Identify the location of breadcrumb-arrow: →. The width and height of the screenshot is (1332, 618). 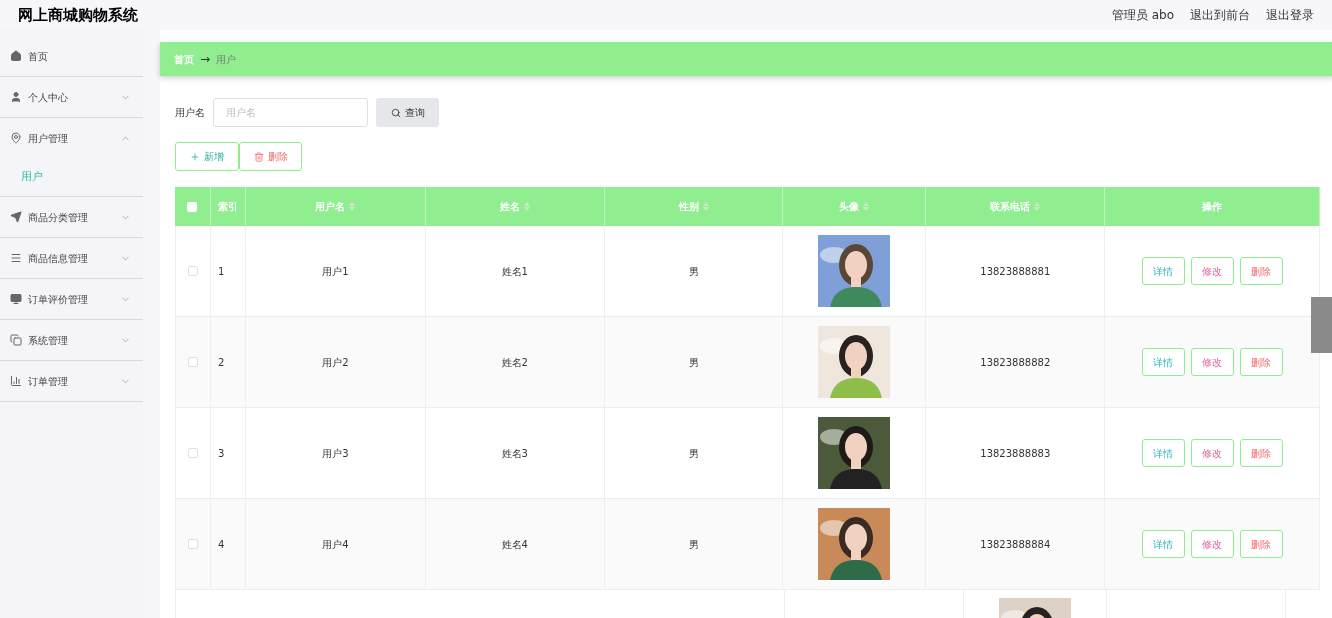
(205, 59).